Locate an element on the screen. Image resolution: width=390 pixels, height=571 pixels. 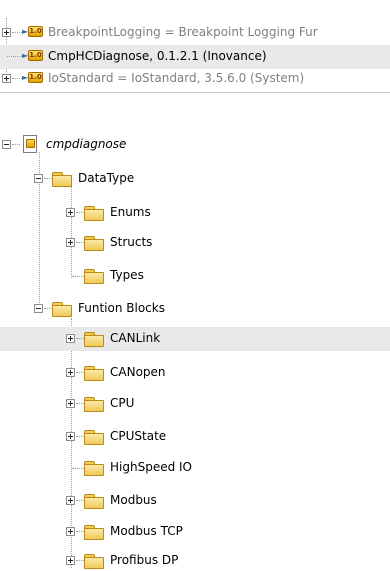
folder-label: Structs is located at coordinates (131, 242).